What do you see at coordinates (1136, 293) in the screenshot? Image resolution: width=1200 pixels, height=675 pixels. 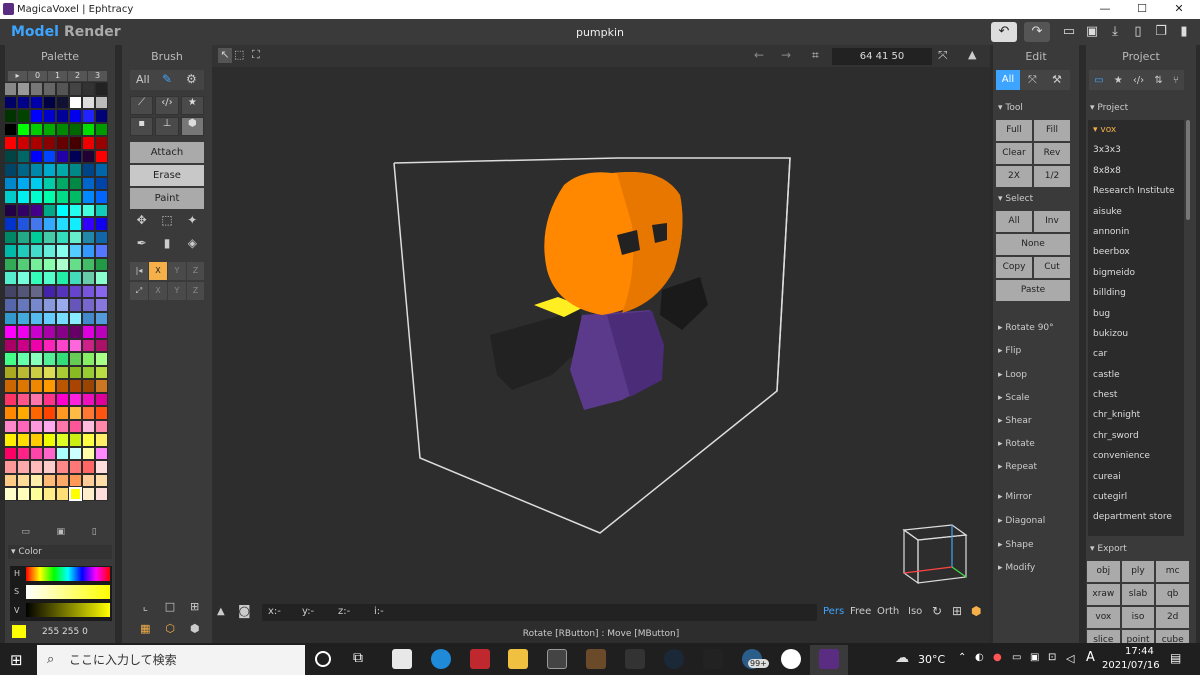 I see `list-item: billding` at bounding box center [1136, 293].